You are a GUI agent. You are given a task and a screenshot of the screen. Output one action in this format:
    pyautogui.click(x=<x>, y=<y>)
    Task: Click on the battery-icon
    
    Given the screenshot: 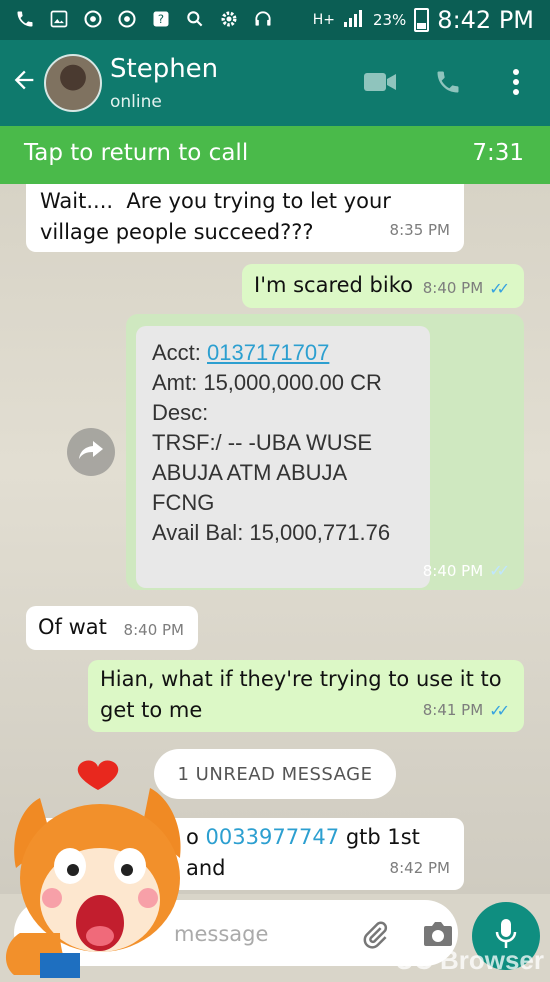 What is the action you would take?
    pyautogui.click(x=422, y=20)
    